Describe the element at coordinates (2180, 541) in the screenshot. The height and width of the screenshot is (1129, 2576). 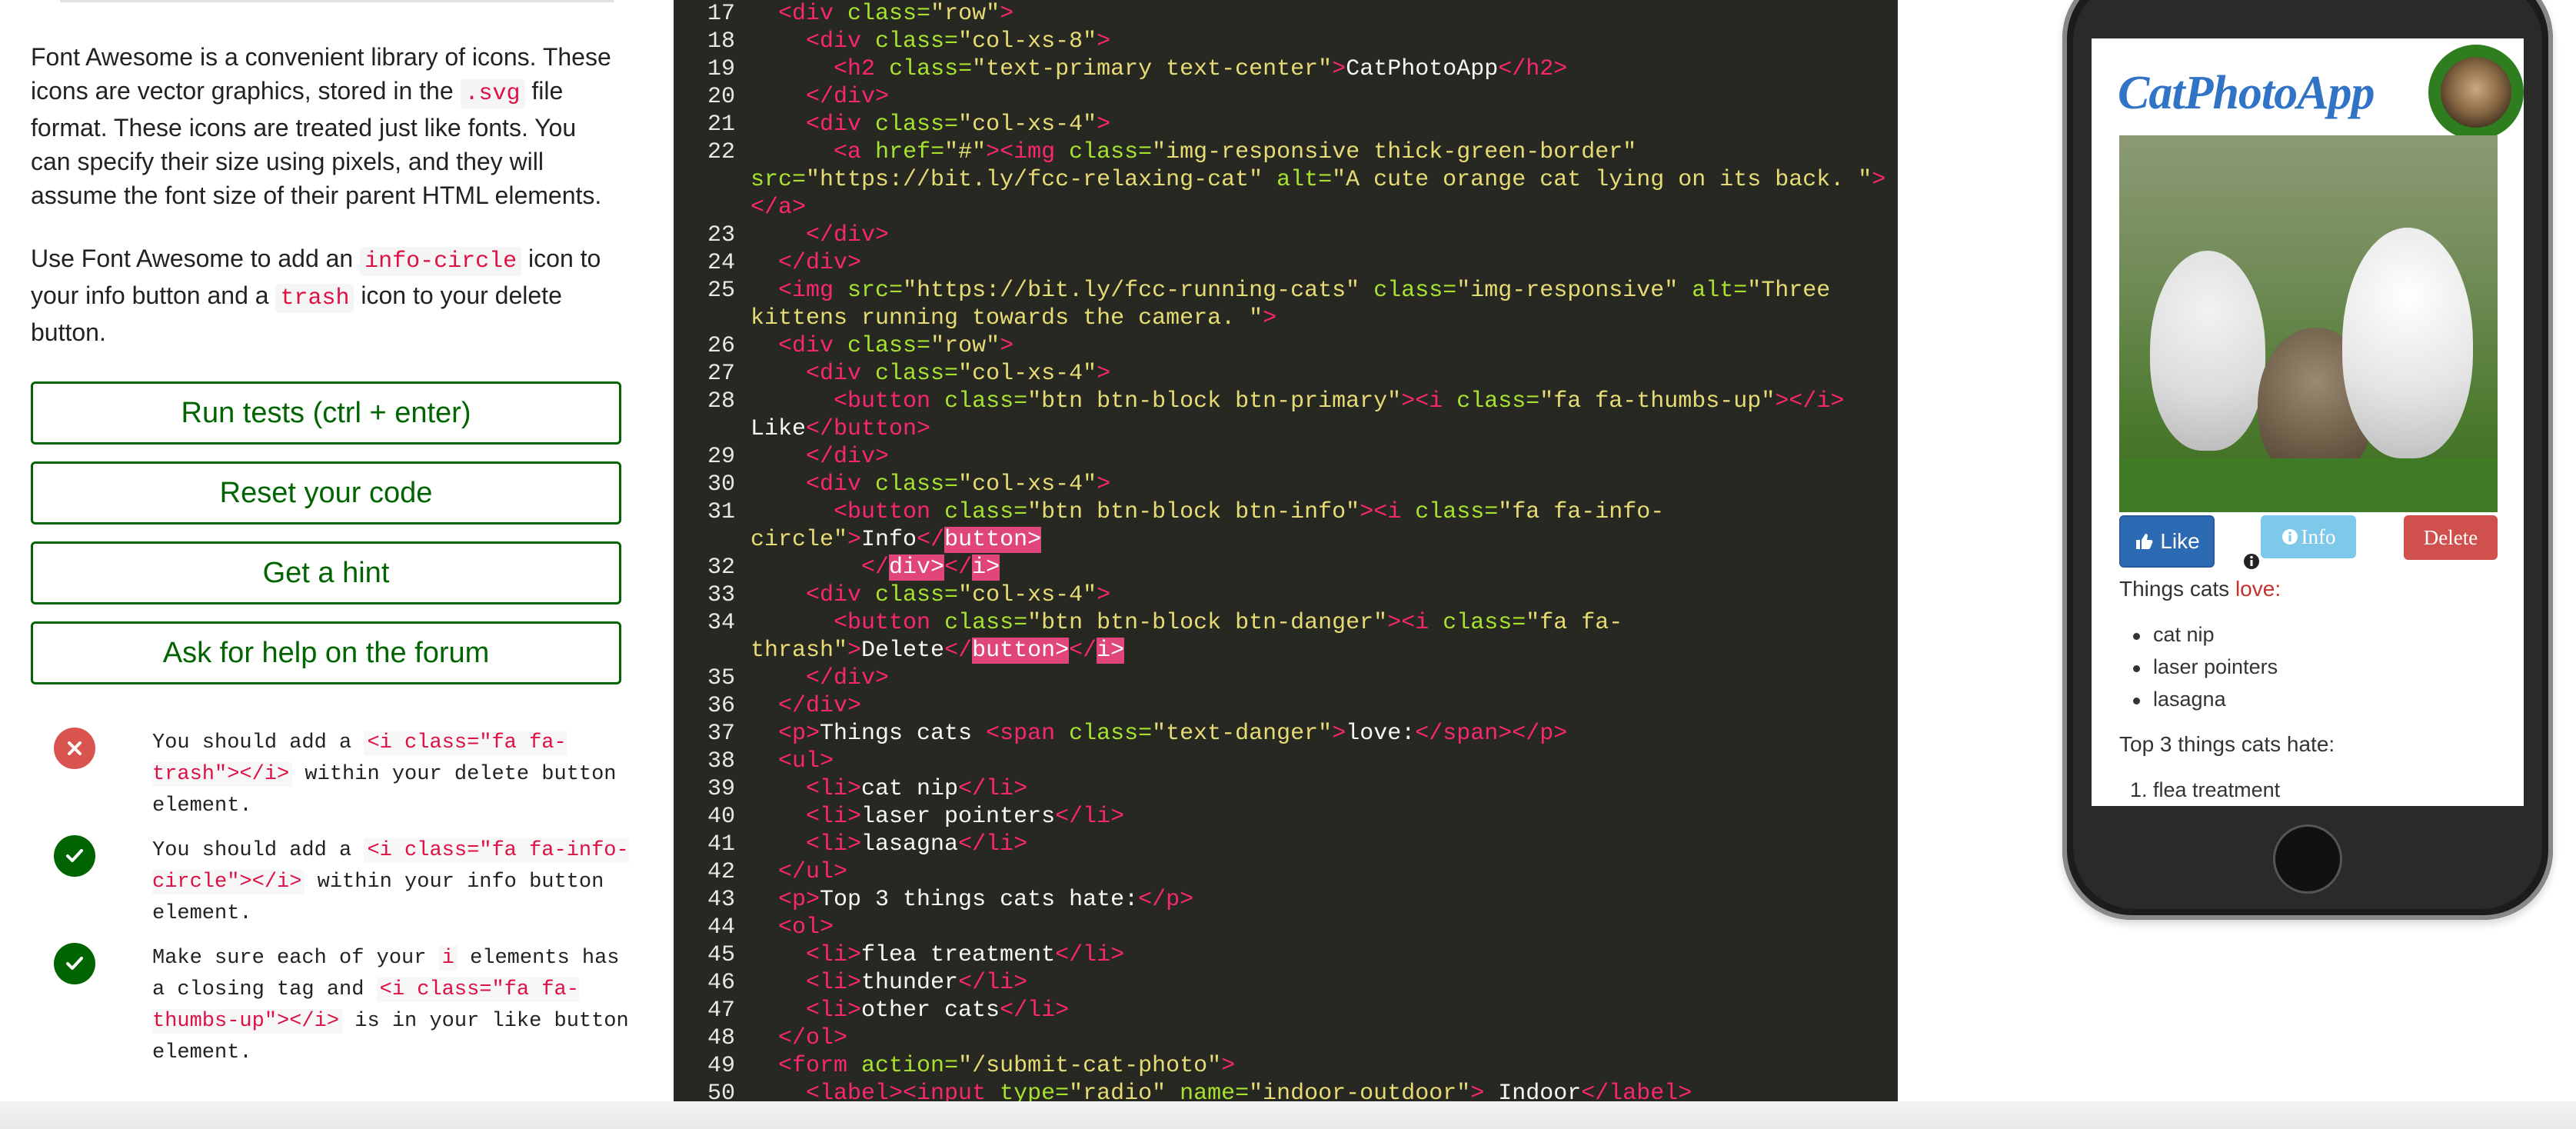
I see `like-label: Like` at that location.